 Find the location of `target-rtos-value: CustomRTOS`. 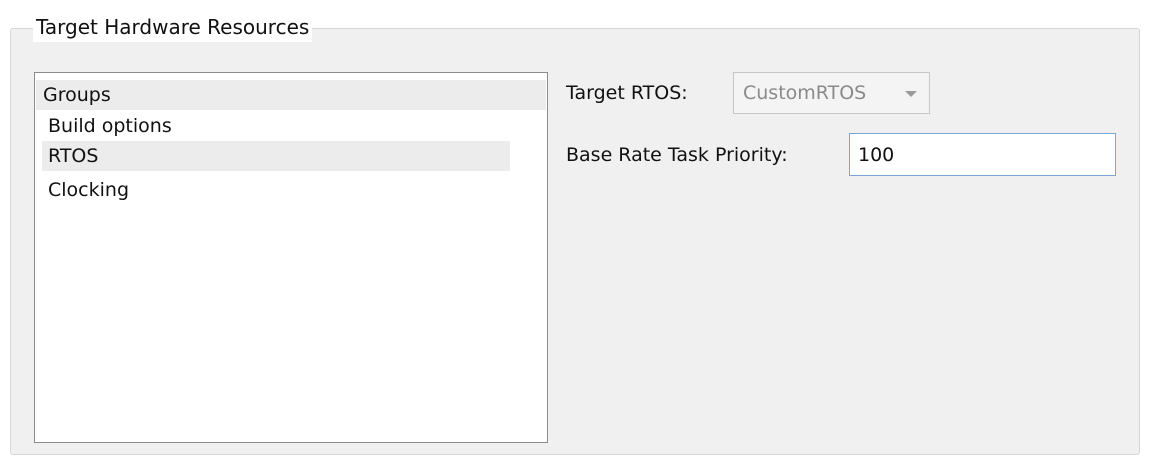

target-rtos-value: CustomRTOS is located at coordinates (805, 93).